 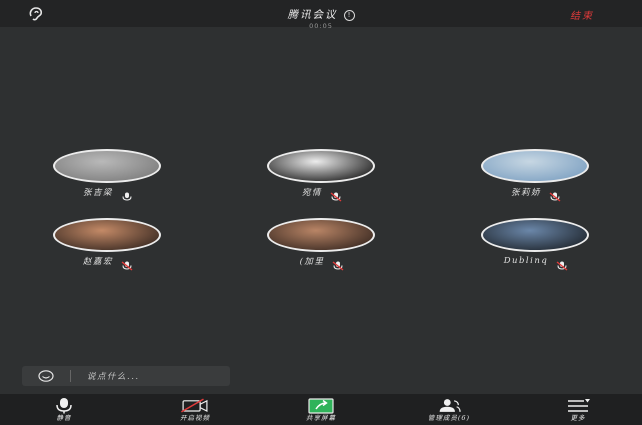 I want to click on share-screen-icon, so click(x=321, y=406).